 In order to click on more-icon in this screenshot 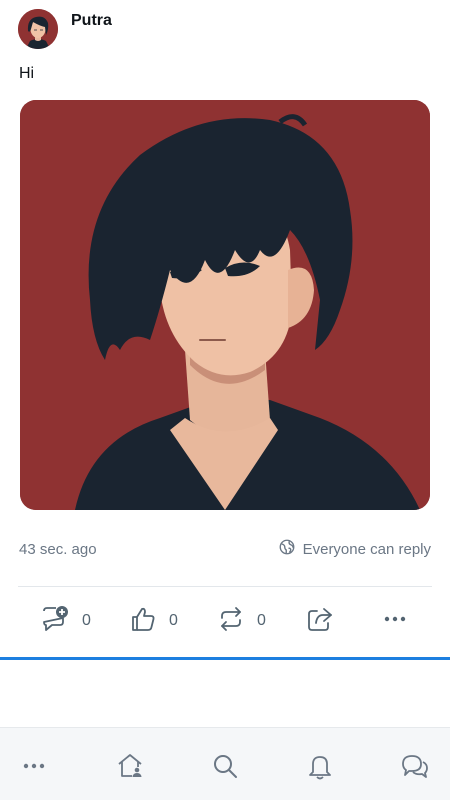, I will do `click(34, 768)`.